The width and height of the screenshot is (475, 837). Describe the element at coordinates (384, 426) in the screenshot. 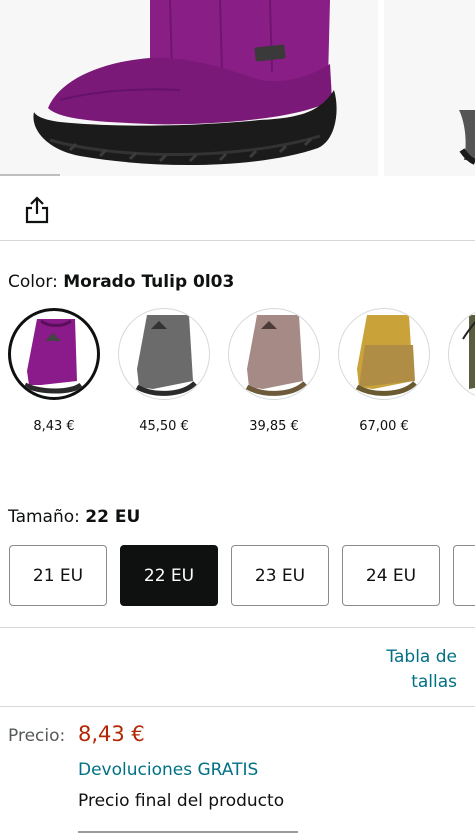

I see `swatch-price: 67,00 €` at that location.